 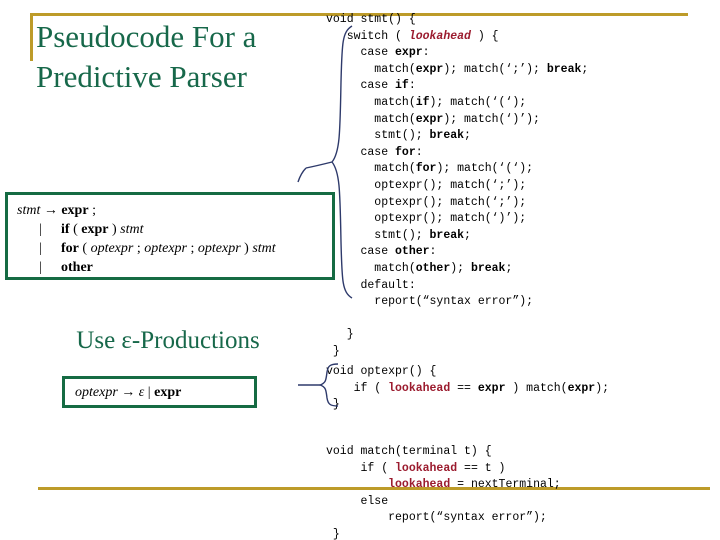 I want to click on switch-body-brace-icon, so click(x=325, y=162).